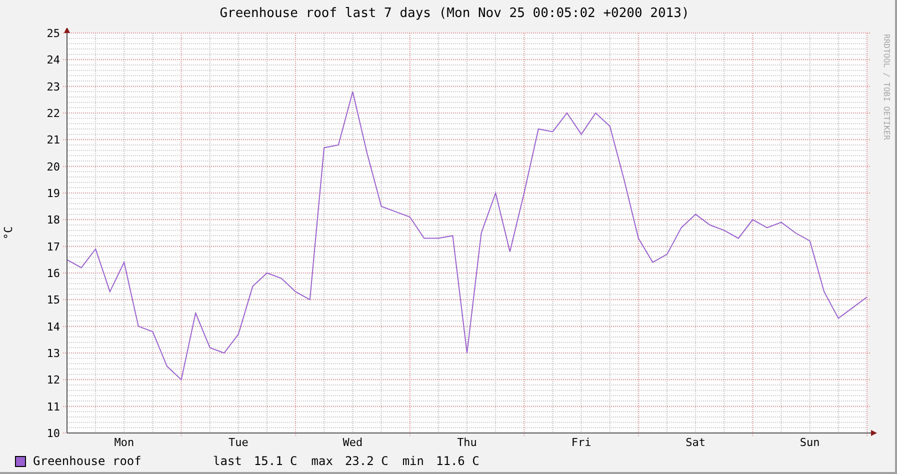 This screenshot has height=474, width=897. What do you see at coordinates (53, 407) in the screenshot?
I see `y-tick-label: 11` at bounding box center [53, 407].